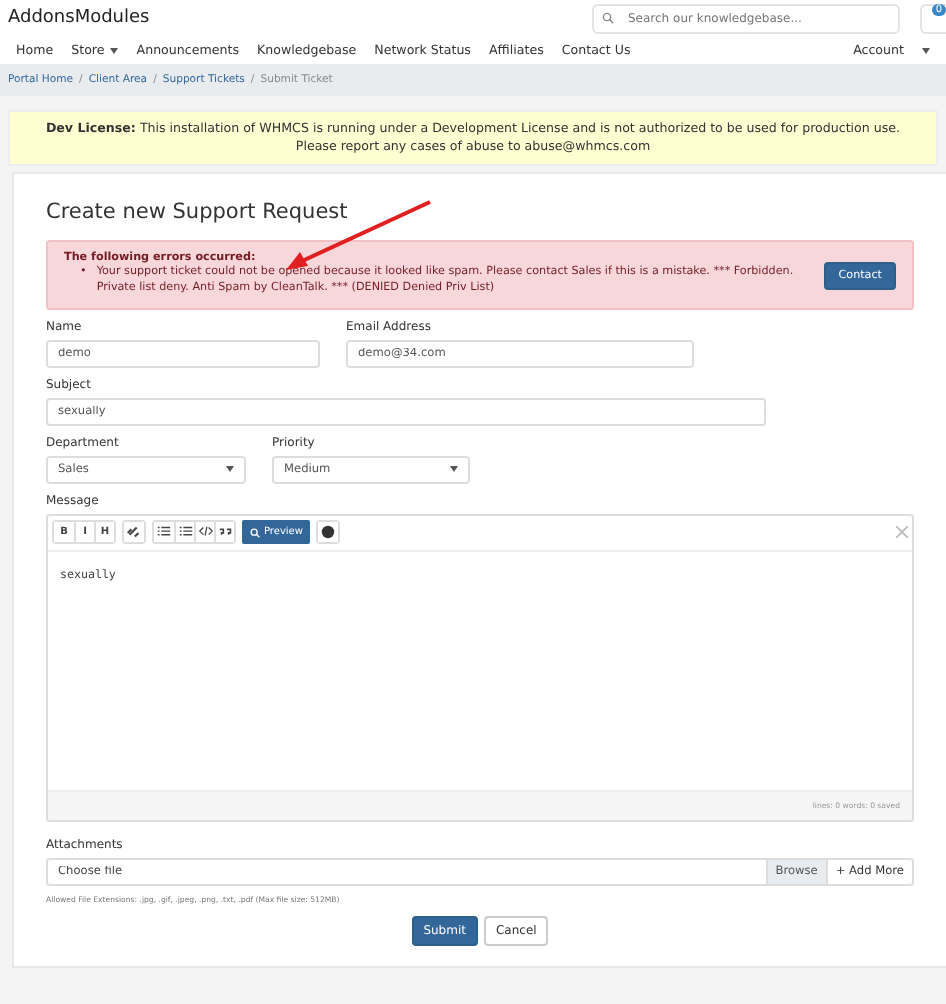  I want to click on site-logo: AddonsModules, so click(79, 18).